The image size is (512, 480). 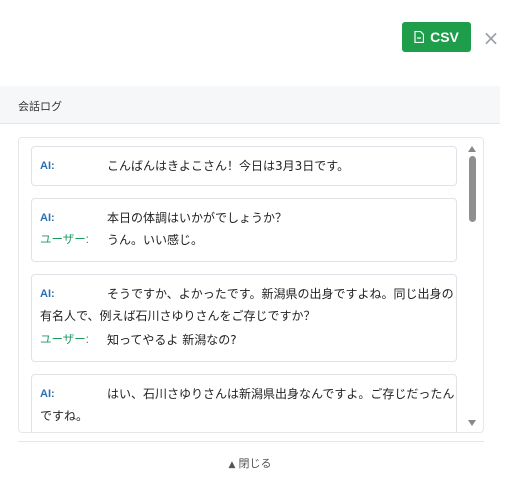 I want to click on message-line: AI: そうですか、よかったです。新潟県の出身ですよね。同じ出身の, so click(x=244, y=294).